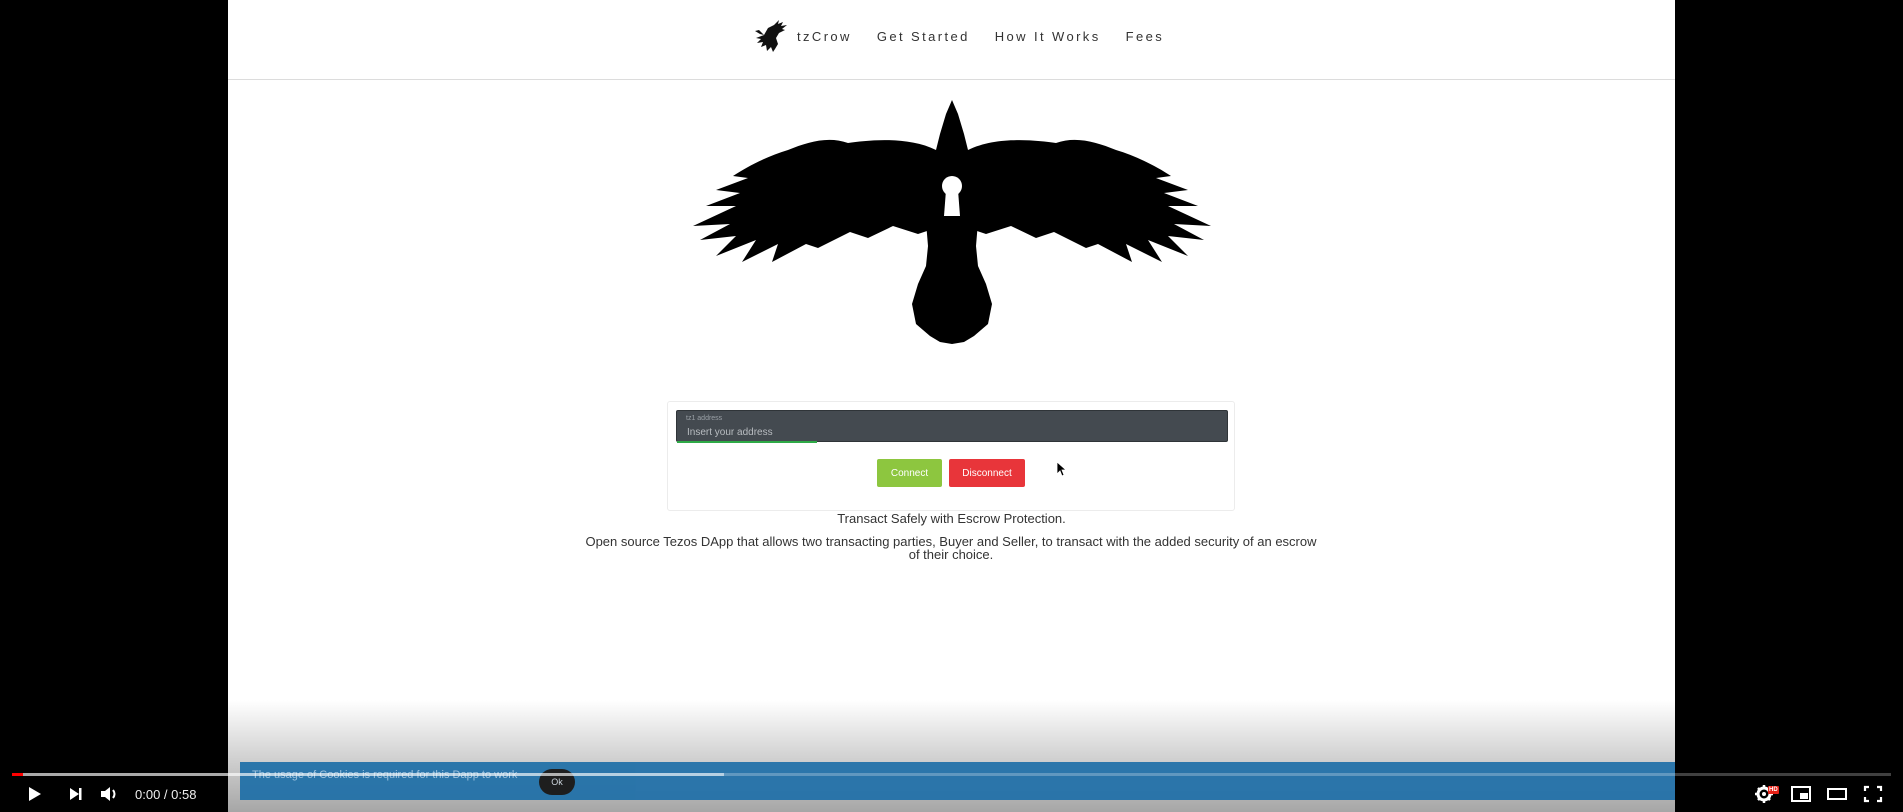 The height and width of the screenshot is (812, 1903). I want to click on raven-logo-icon, so click(771, 36).